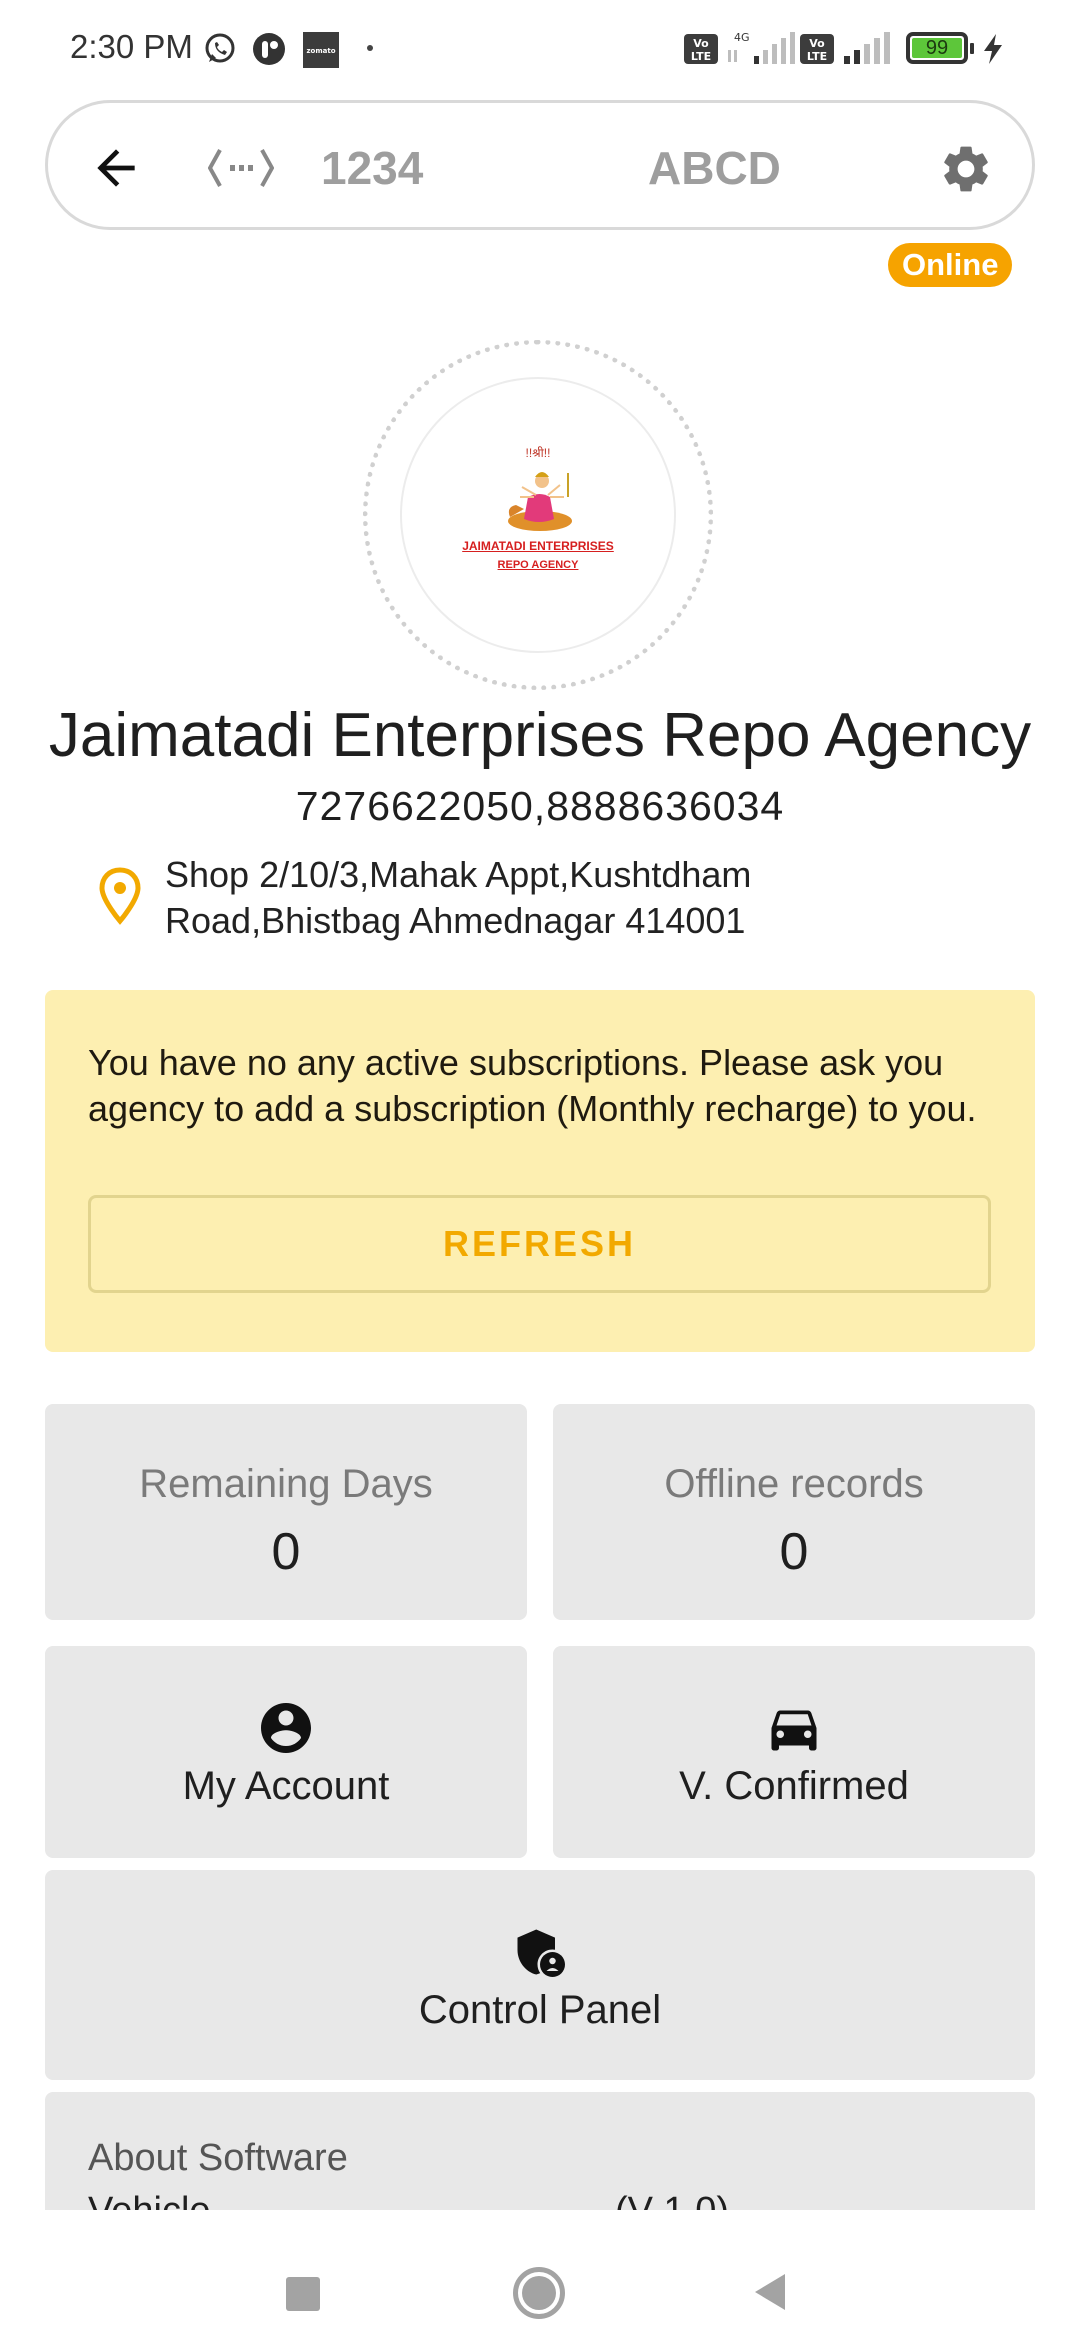  I want to click on logo-text-line2: REPO AGENCY, so click(538, 565).